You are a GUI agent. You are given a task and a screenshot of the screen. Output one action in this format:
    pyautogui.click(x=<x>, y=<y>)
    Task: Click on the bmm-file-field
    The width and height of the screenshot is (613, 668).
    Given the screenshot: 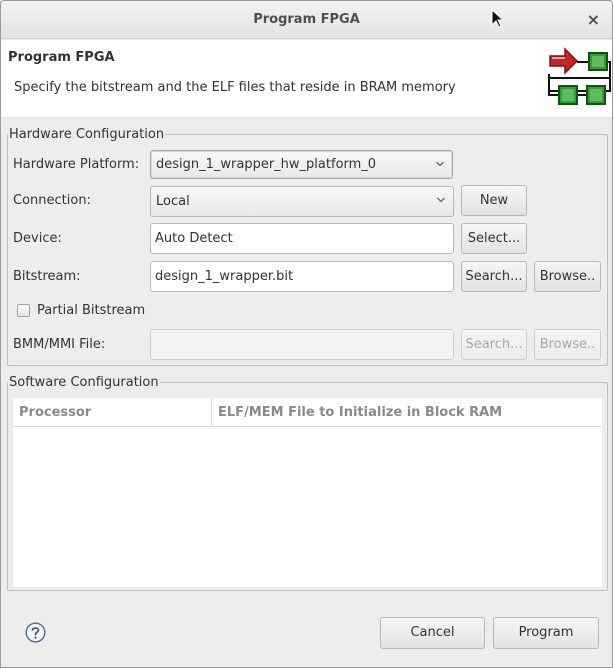 What is the action you would take?
    pyautogui.click(x=302, y=344)
    